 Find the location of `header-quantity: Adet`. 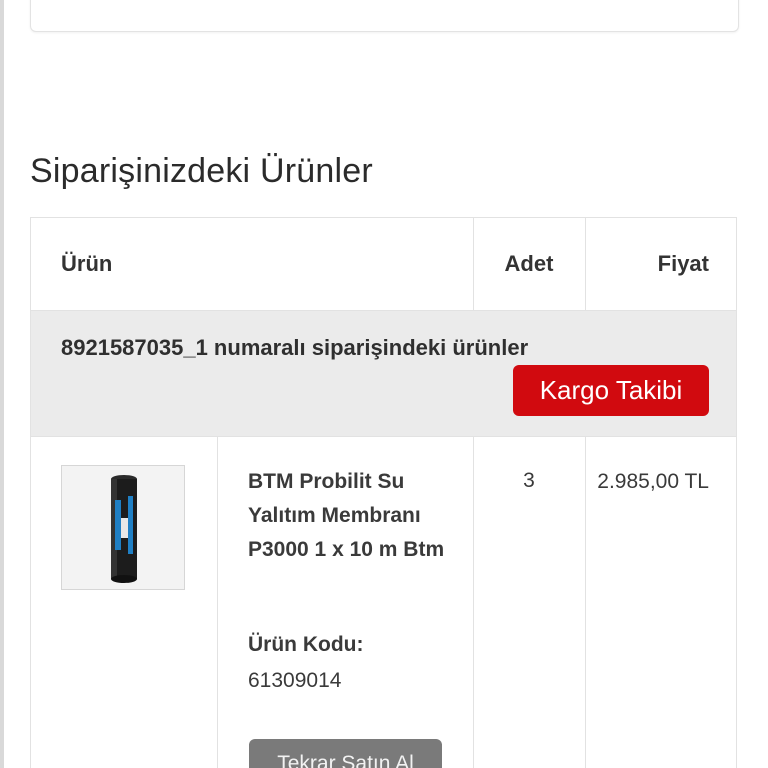

header-quantity: Adet is located at coordinates (529, 263).